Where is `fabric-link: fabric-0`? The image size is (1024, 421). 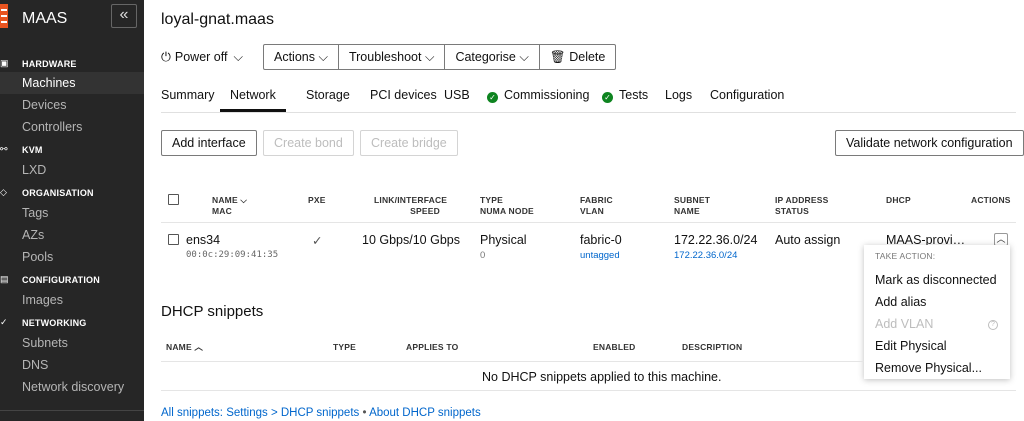 fabric-link: fabric-0 is located at coordinates (601, 240).